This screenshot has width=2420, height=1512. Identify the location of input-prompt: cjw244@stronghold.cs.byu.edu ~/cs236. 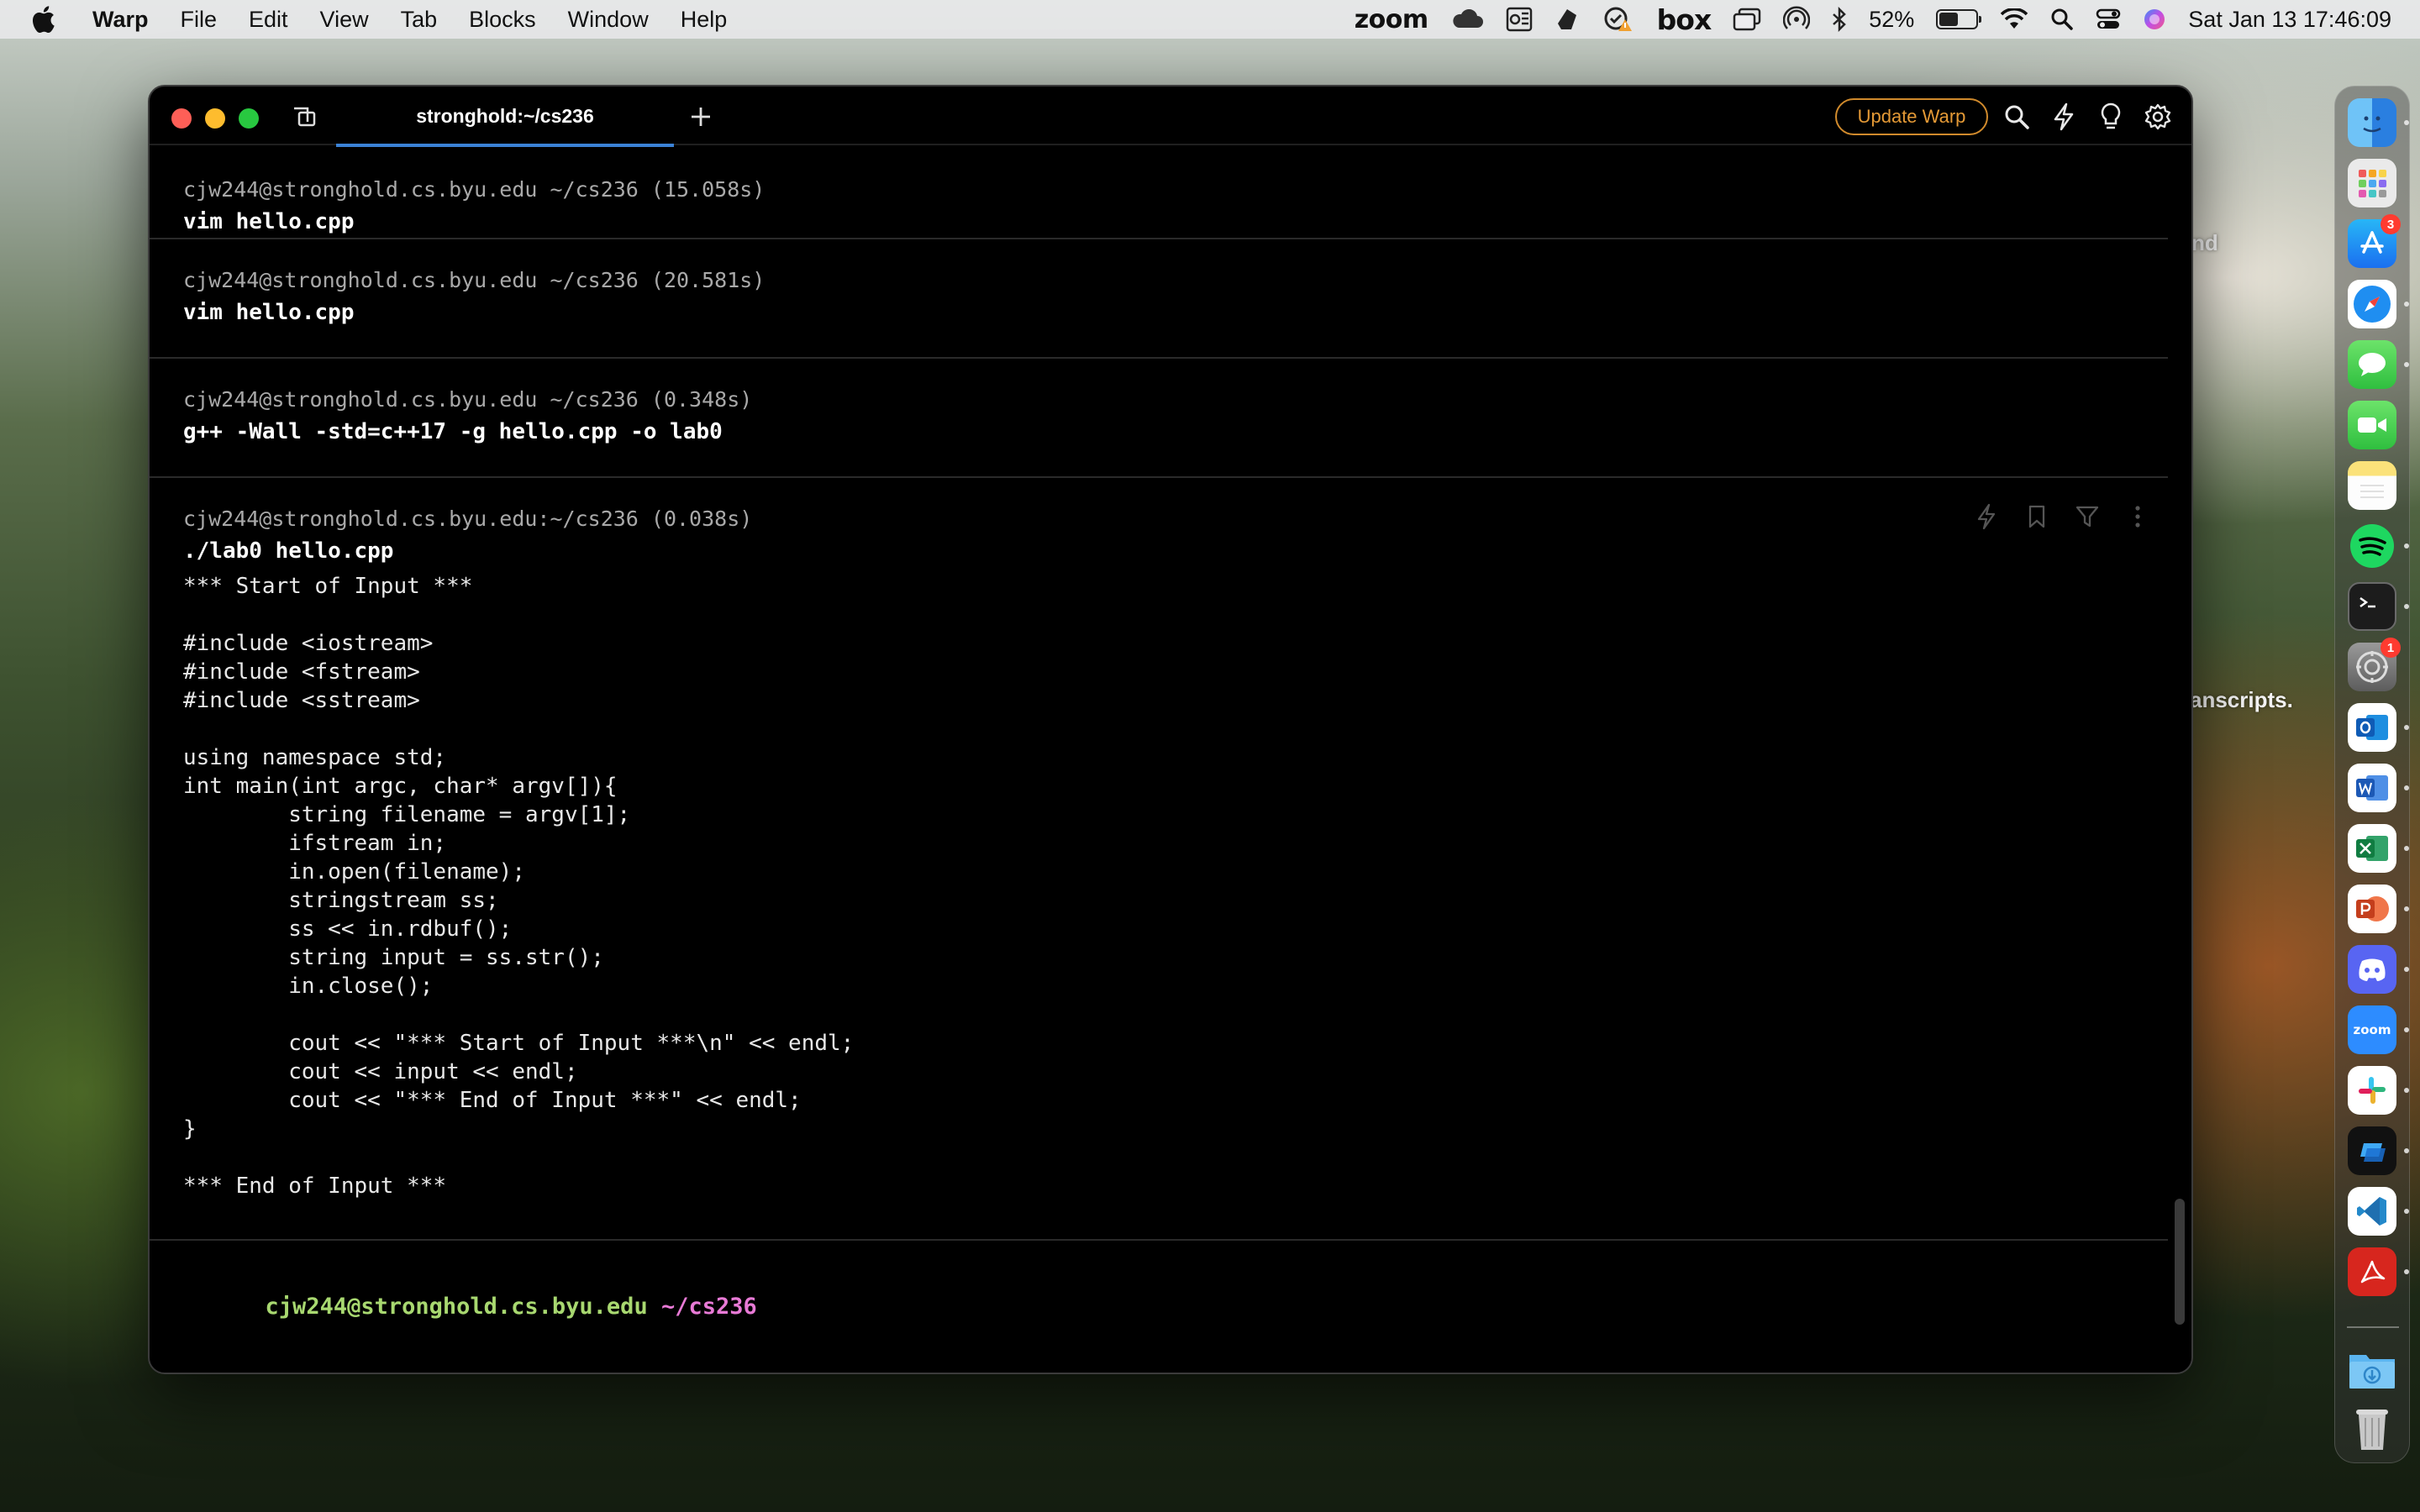
(470, 1307).